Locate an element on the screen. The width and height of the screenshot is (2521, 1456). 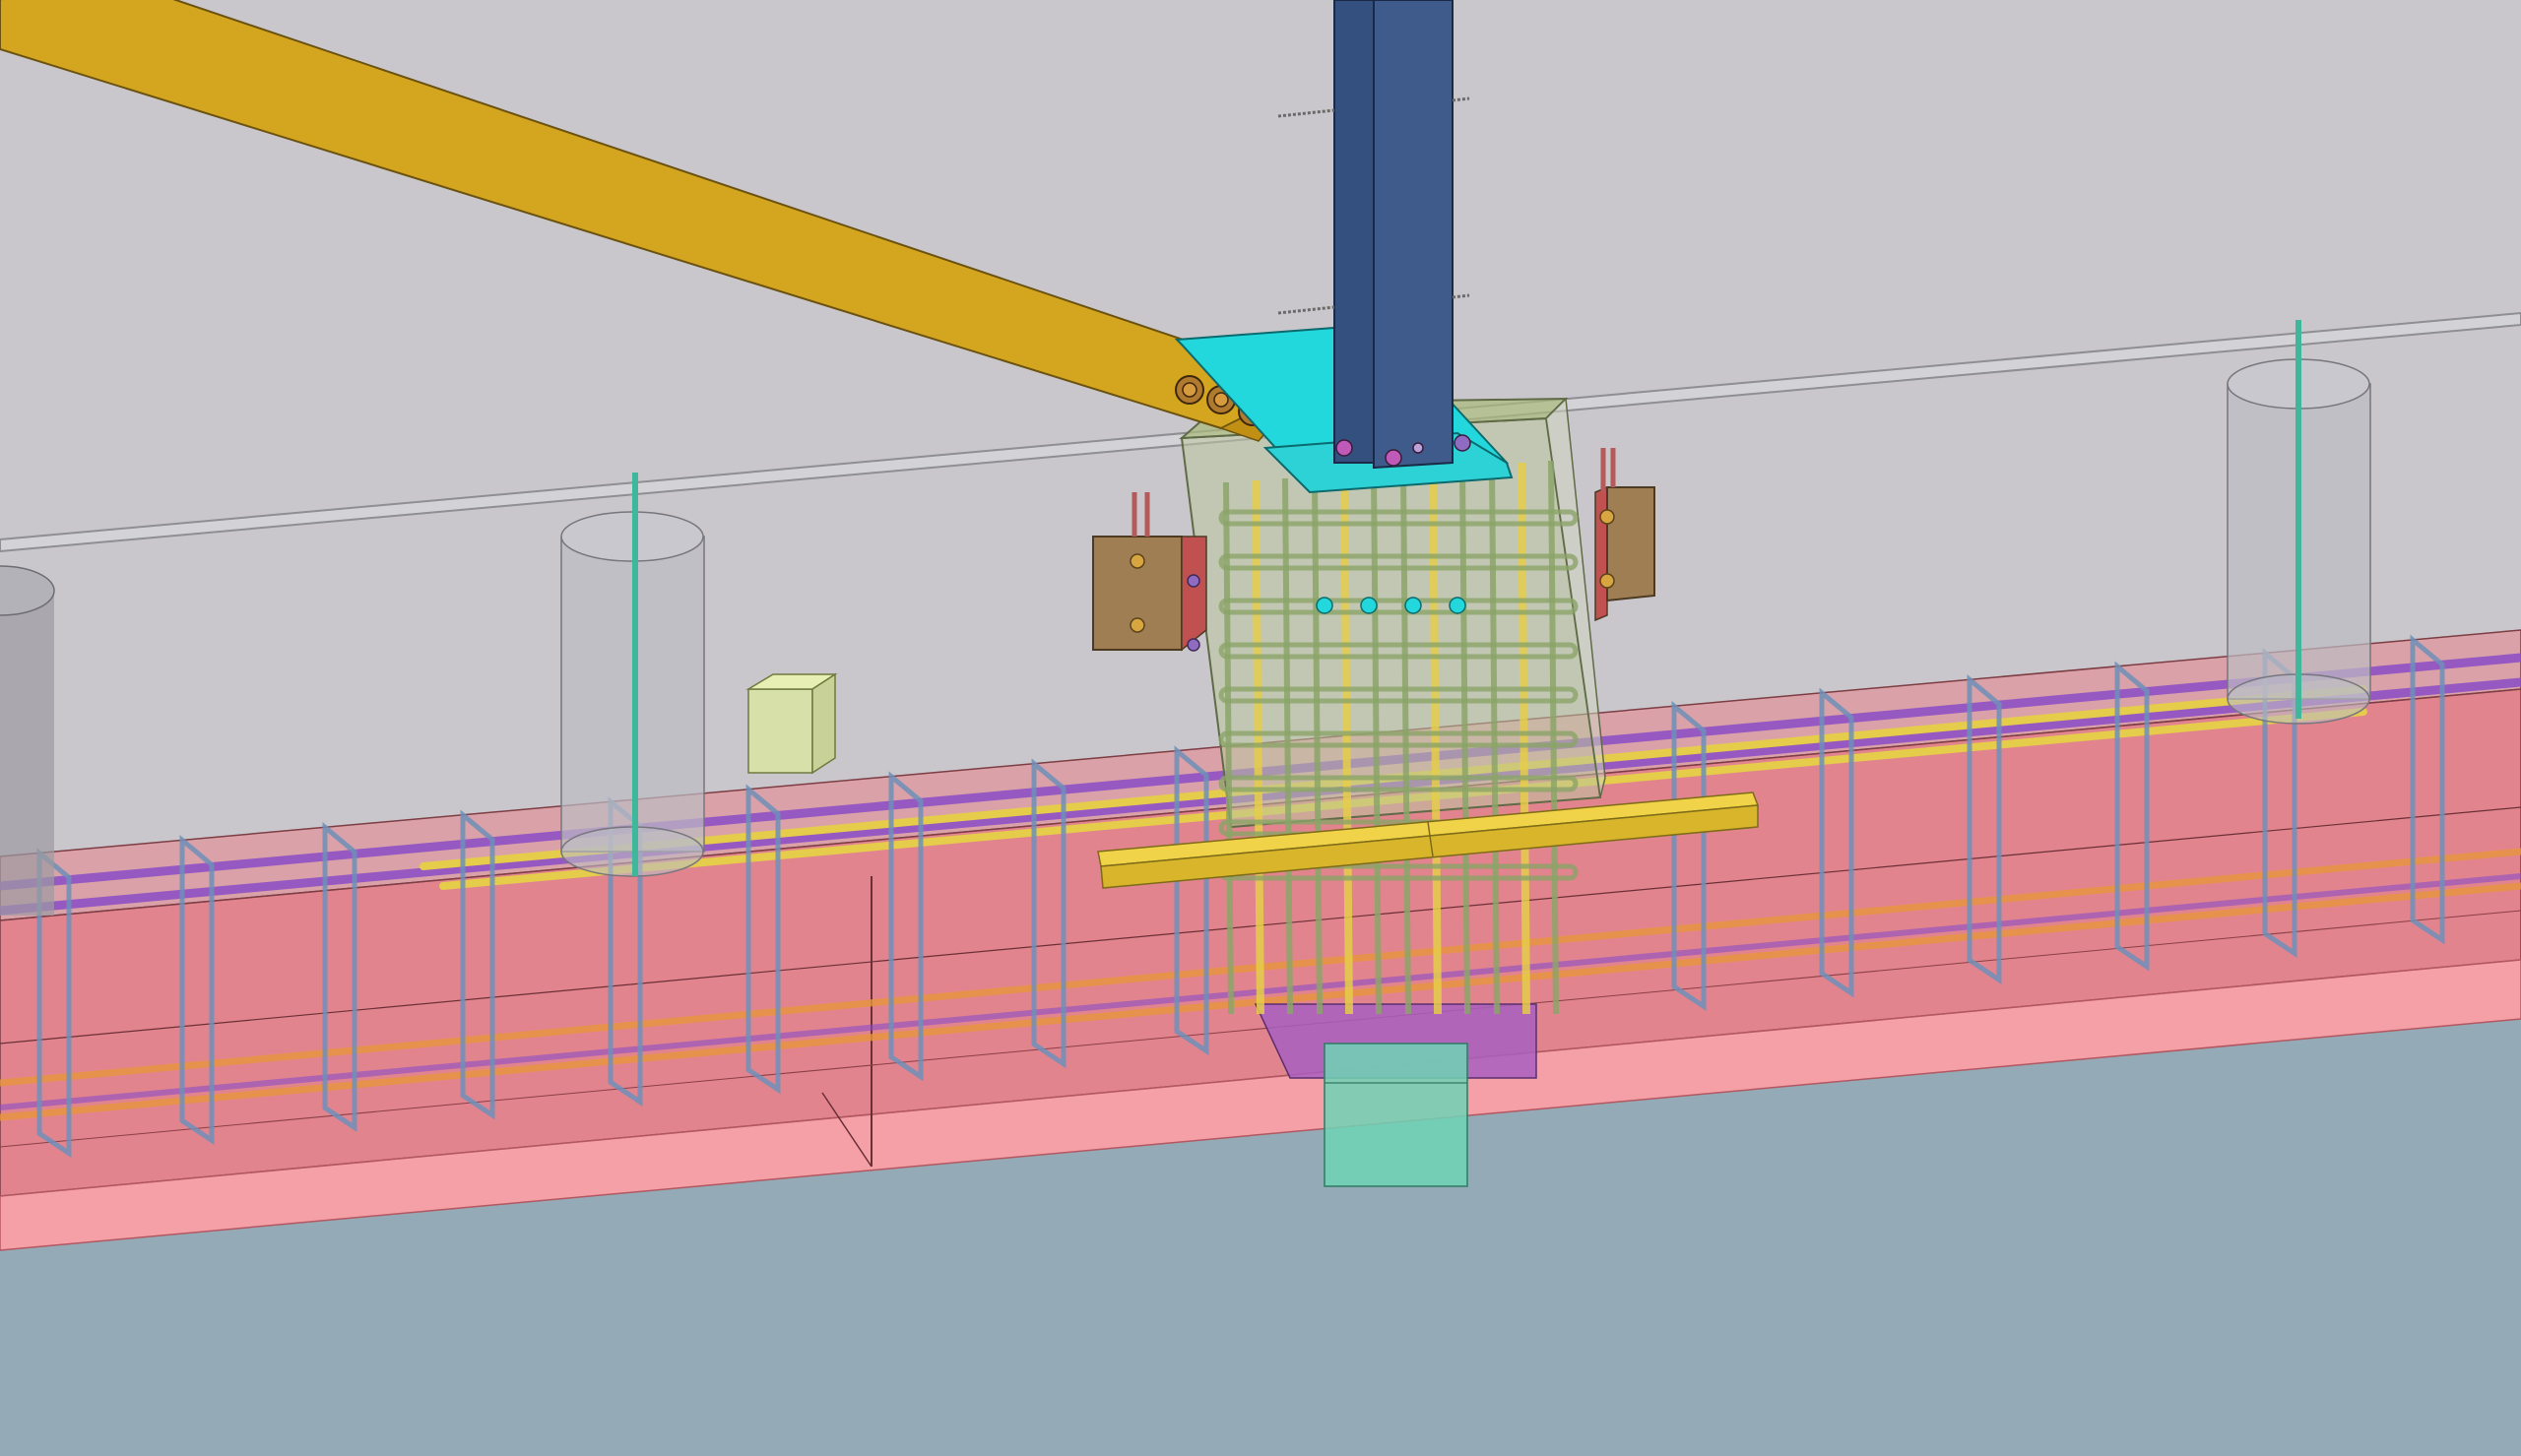
cylinder-pier-left is located at coordinates (27, 740).